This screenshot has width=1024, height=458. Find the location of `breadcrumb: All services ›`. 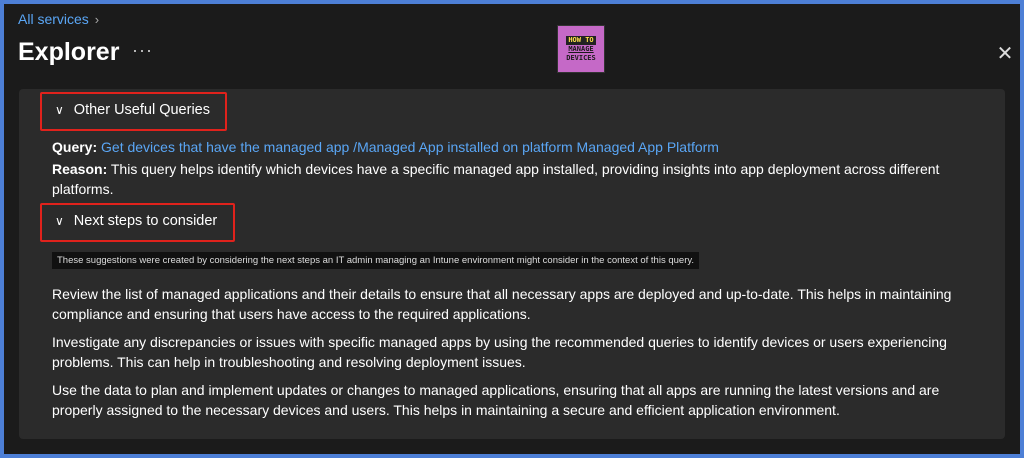

breadcrumb: All services › is located at coordinates (58, 19).